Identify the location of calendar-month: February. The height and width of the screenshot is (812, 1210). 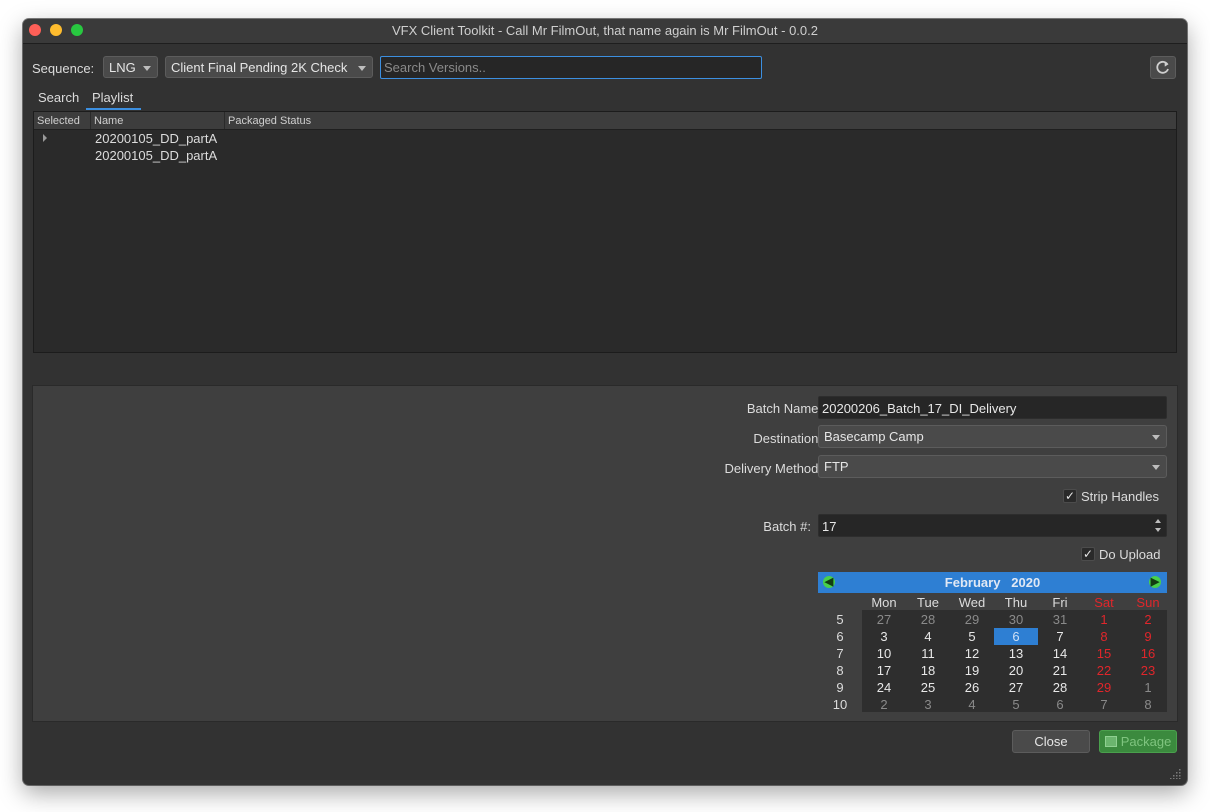
(973, 582).